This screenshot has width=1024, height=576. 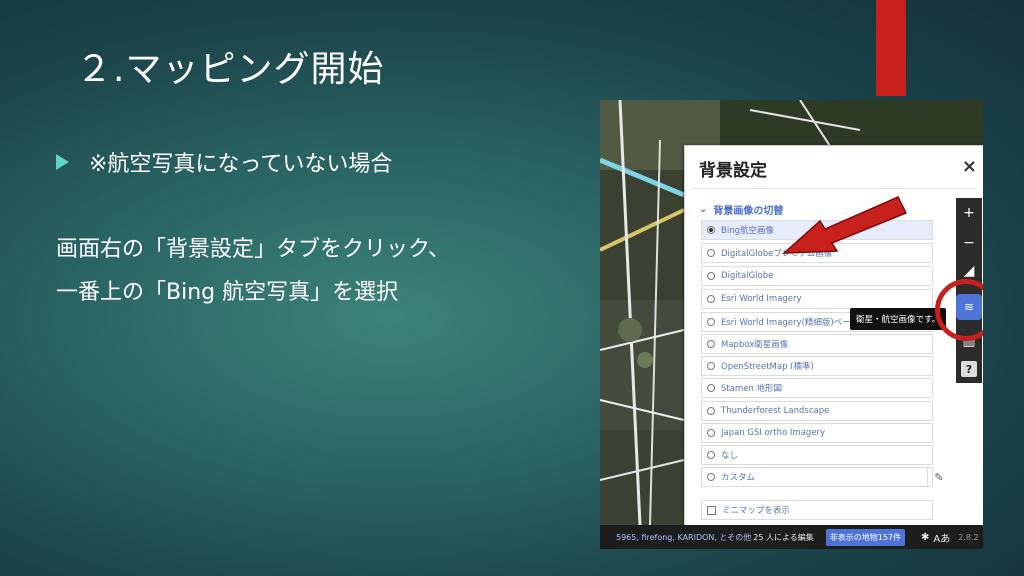 I want to click on minimap-toggle: ミニマップを表示, so click(x=817, y=510).